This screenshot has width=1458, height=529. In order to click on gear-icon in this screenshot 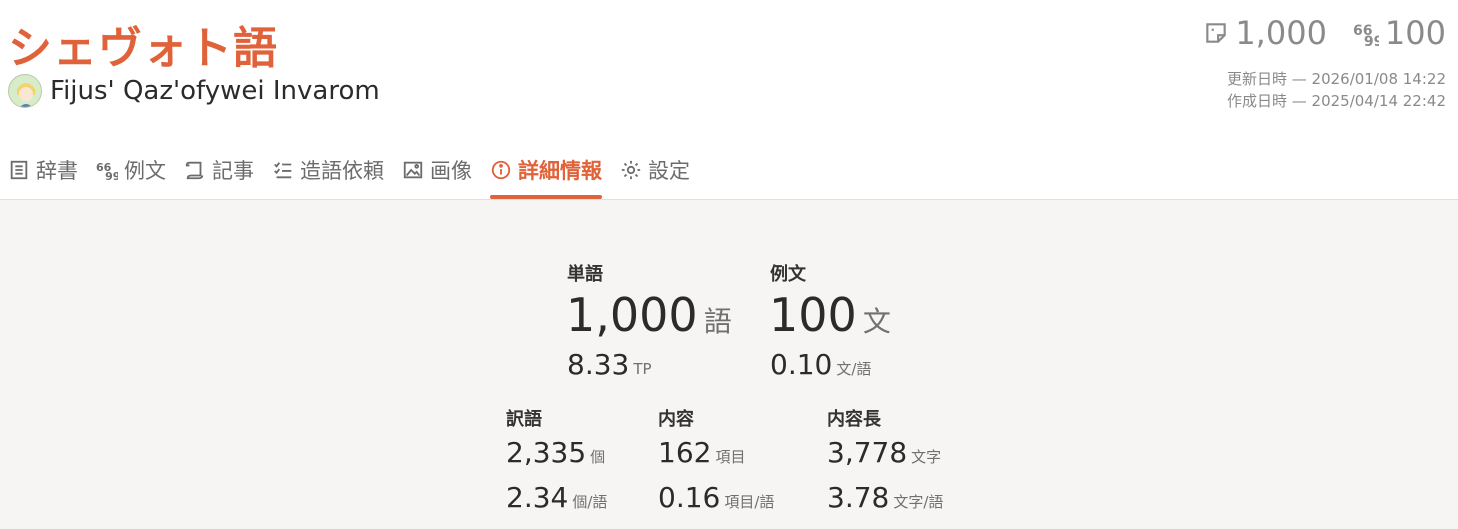, I will do `click(631, 170)`.